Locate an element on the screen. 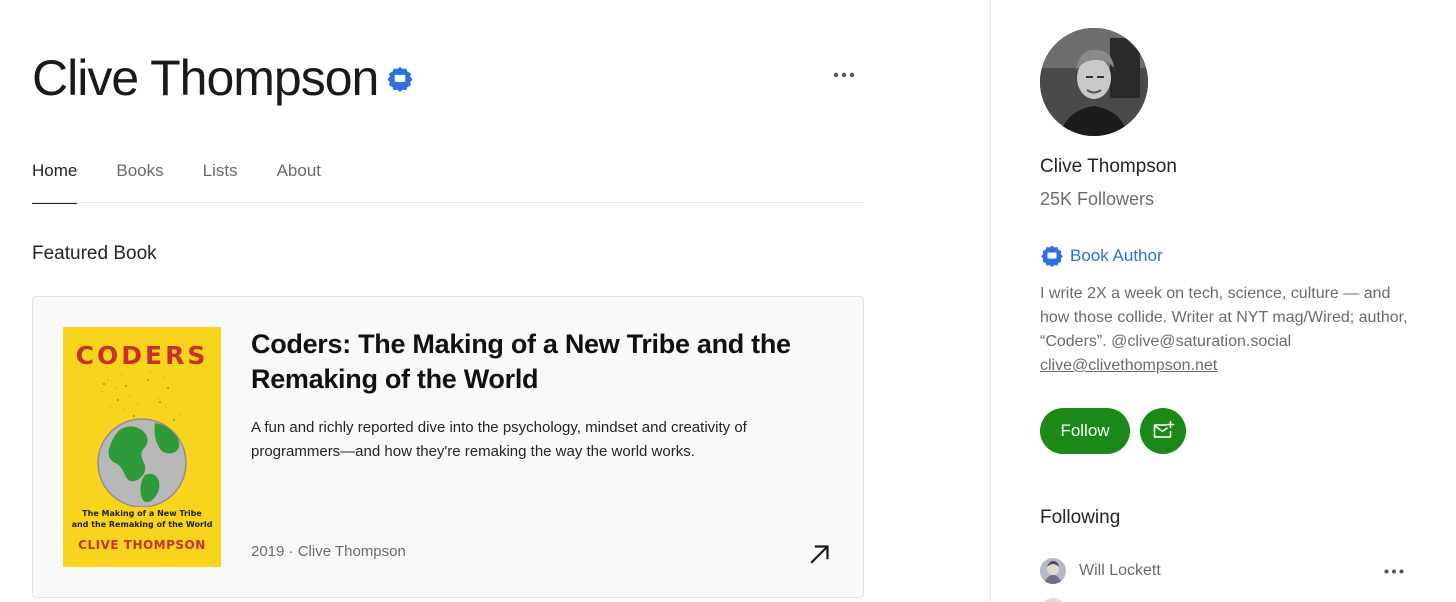  profile-header: Clive Thompson is located at coordinates (223, 78).